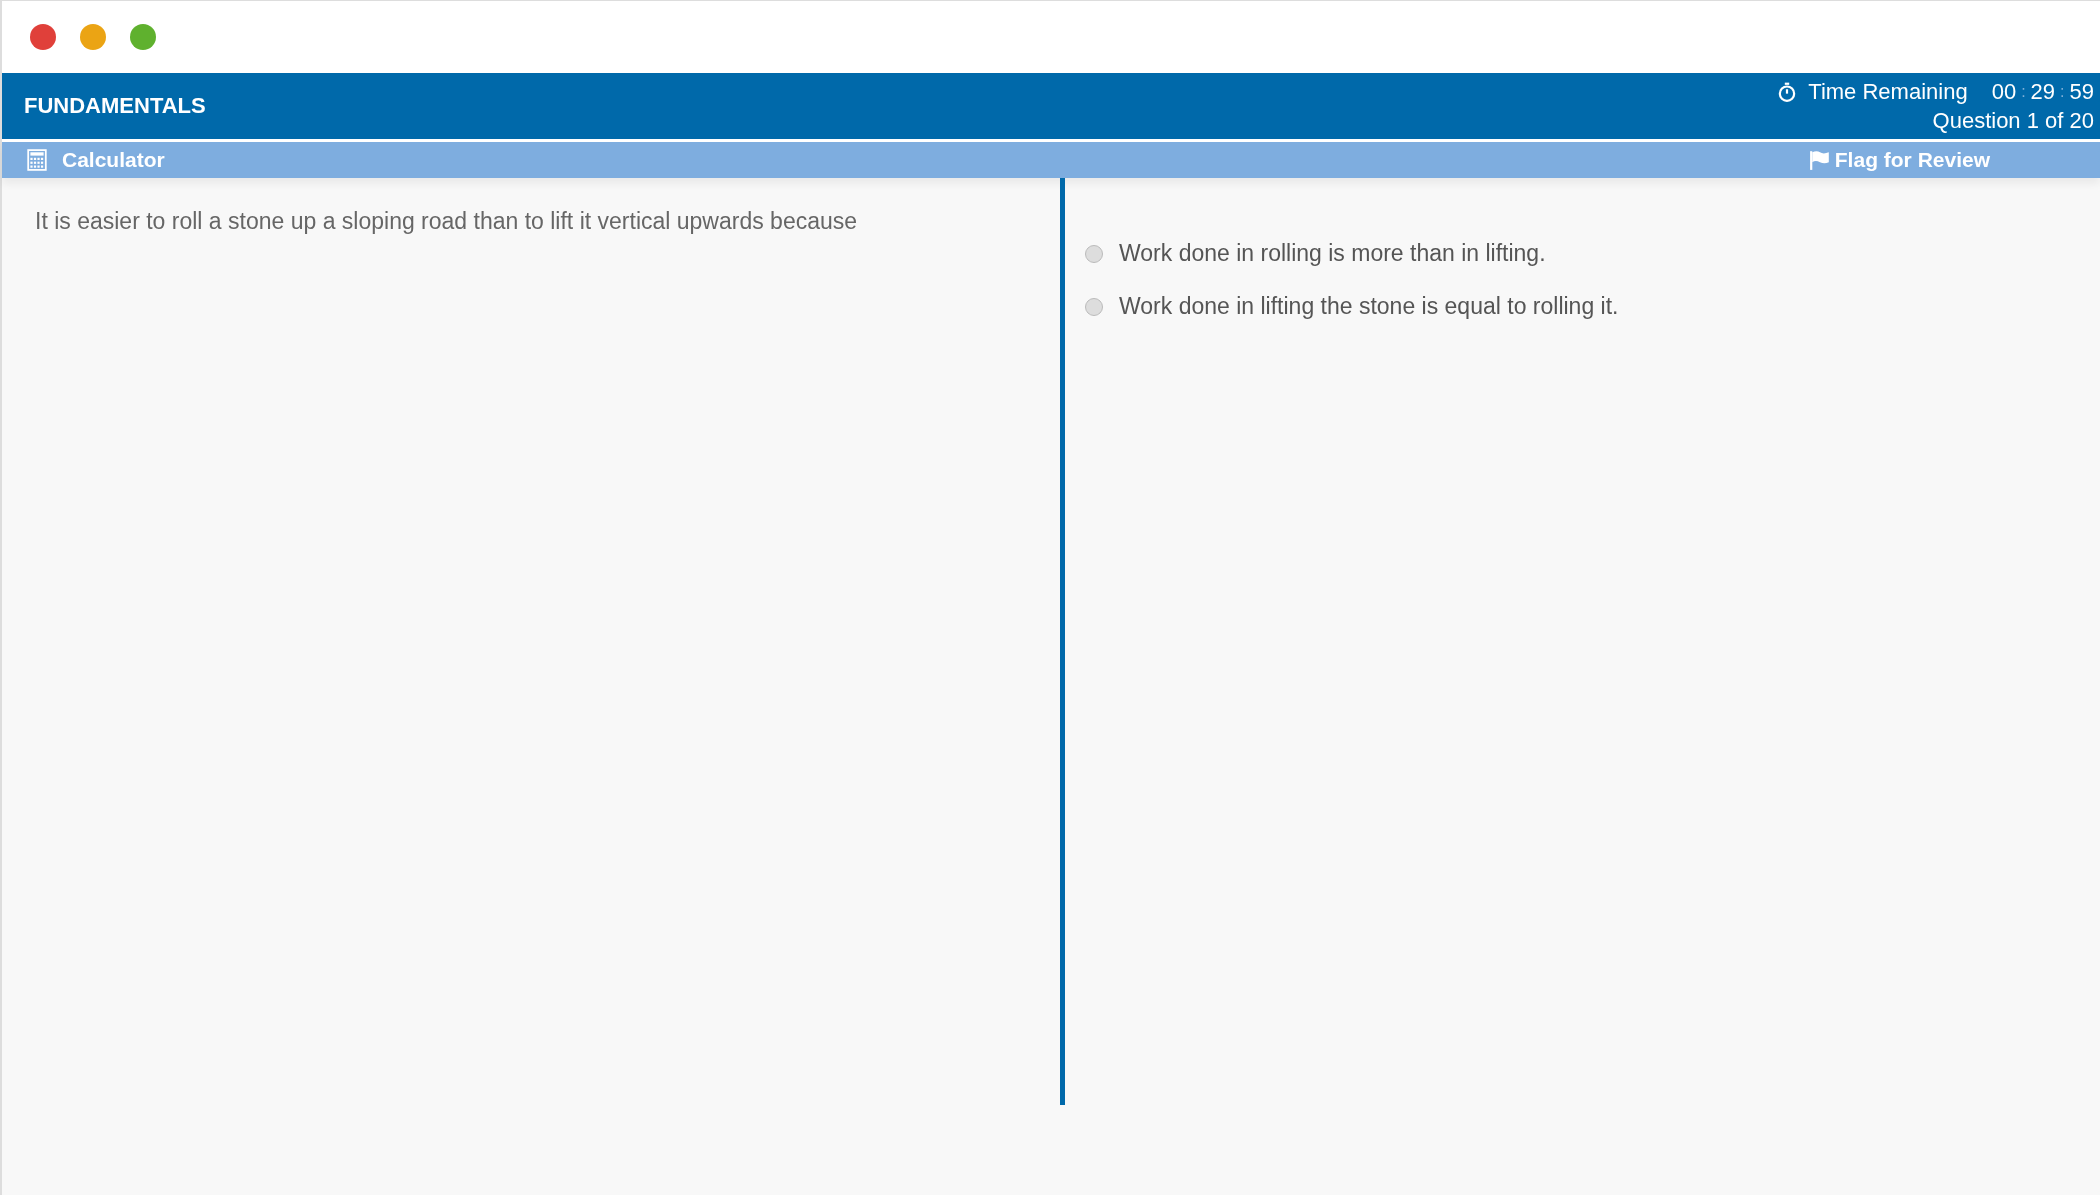 The width and height of the screenshot is (2100, 1195). I want to click on answer-option: Work done in lifting the stone is equal to rolling it., so click(1352, 306).